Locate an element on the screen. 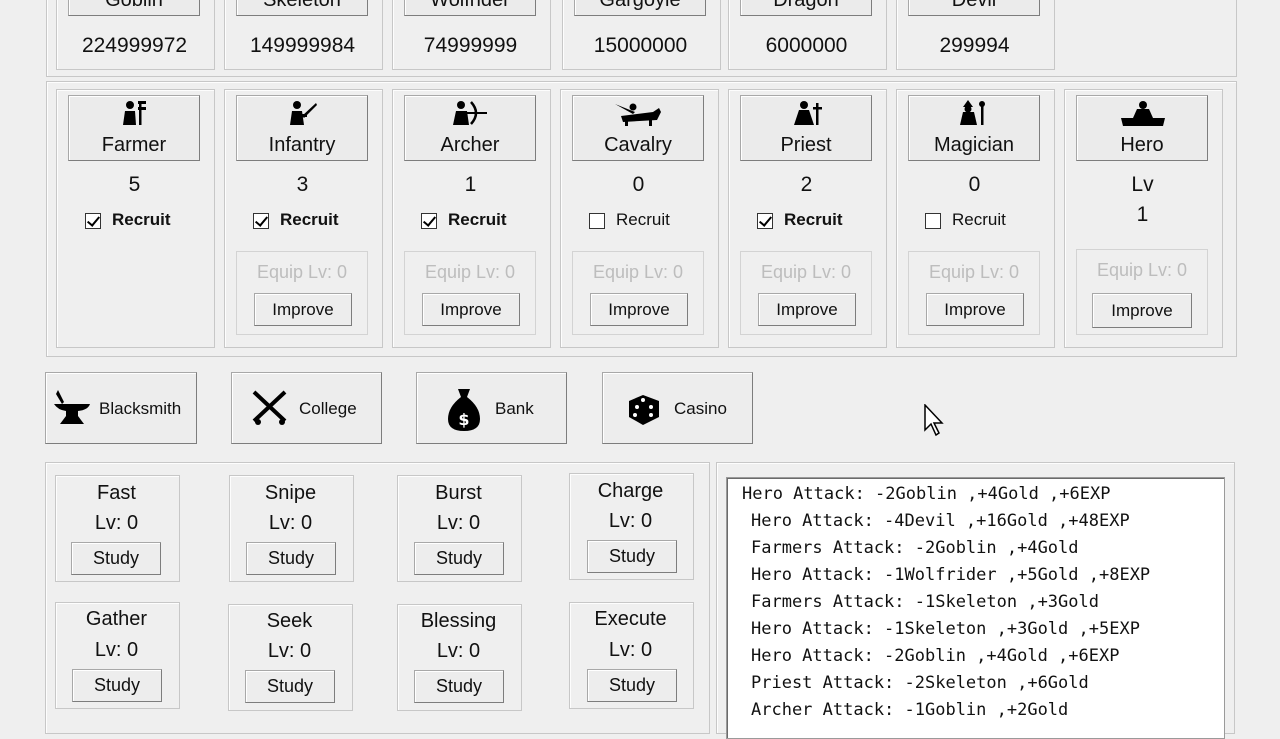  unit-name-archer: Archer is located at coordinates (470, 145).